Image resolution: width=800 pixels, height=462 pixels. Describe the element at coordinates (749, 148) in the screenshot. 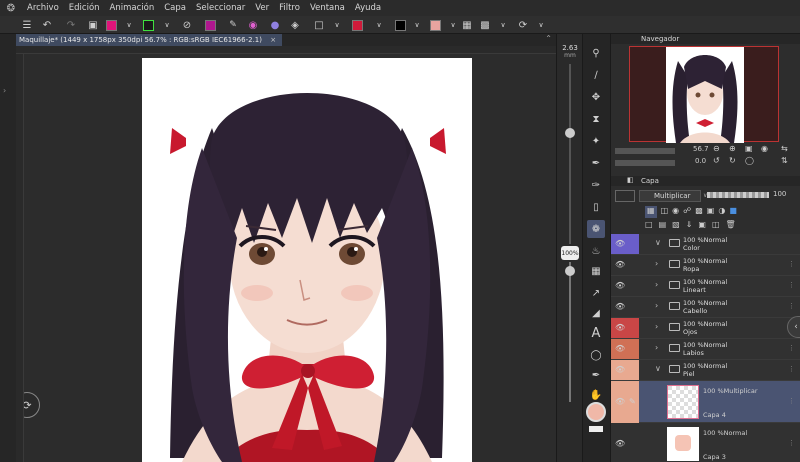

I see `fit-view-icon: ▣` at that location.